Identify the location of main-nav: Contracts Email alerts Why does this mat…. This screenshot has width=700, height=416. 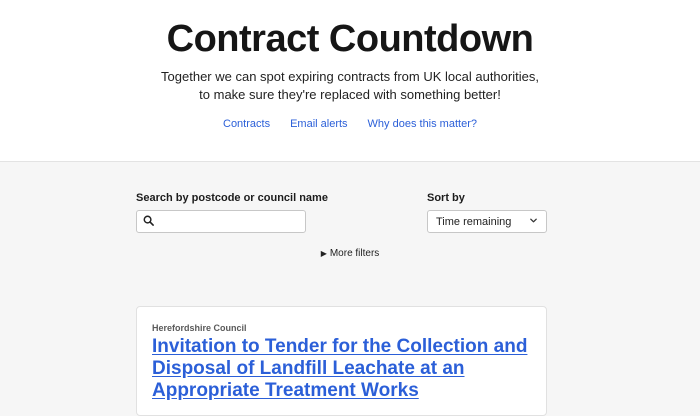
(350, 124).